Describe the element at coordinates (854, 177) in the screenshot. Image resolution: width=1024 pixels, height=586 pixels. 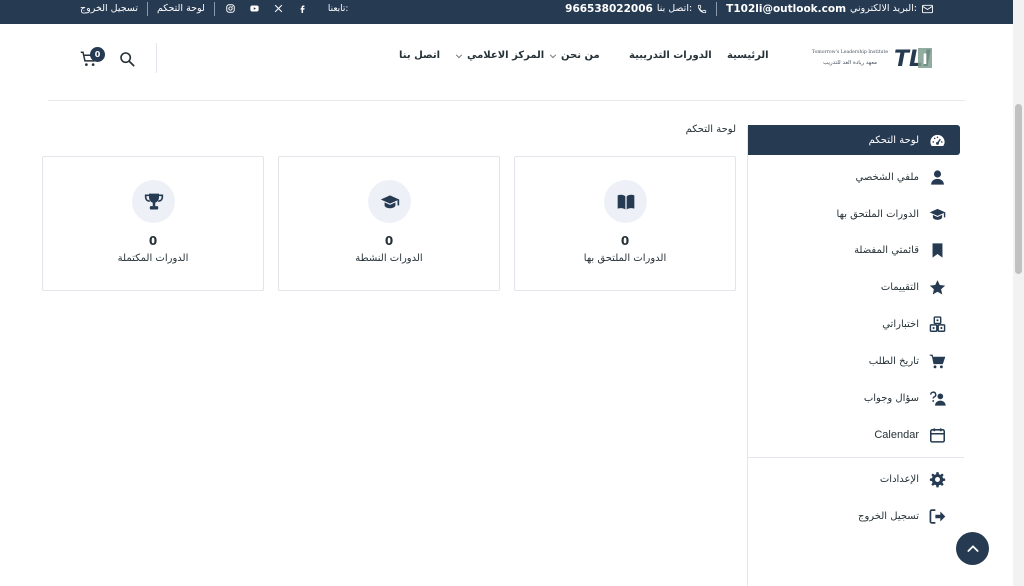
I see `sidebar-item-profile: ملفي الشخصي` at that location.